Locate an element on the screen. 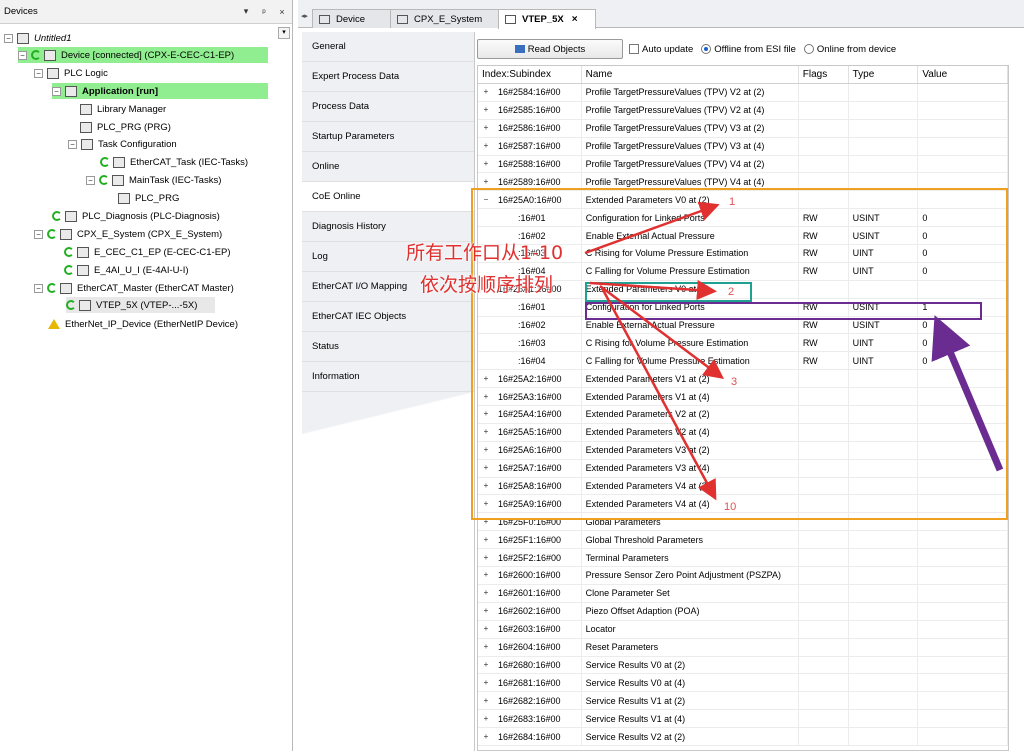 The width and height of the screenshot is (1024, 751). tree-item-12: E_CEC_C1_EP (E-CEC-C1-EP) is located at coordinates (147, 252).